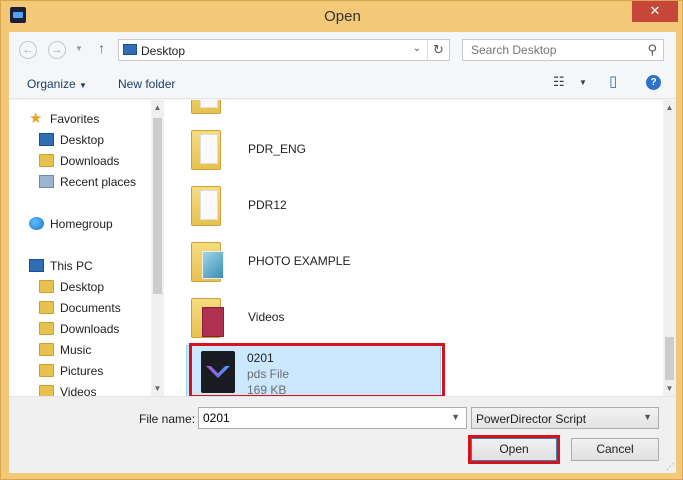 Image resolution: width=683 pixels, height=480 pixels. Describe the element at coordinates (207, 262) in the screenshot. I see `photo-folder-icon` at that location.